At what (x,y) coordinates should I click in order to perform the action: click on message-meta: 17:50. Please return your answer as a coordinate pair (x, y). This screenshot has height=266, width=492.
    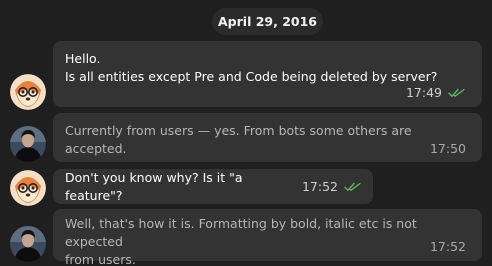
    Looking at the image, I should click on (448, 149).